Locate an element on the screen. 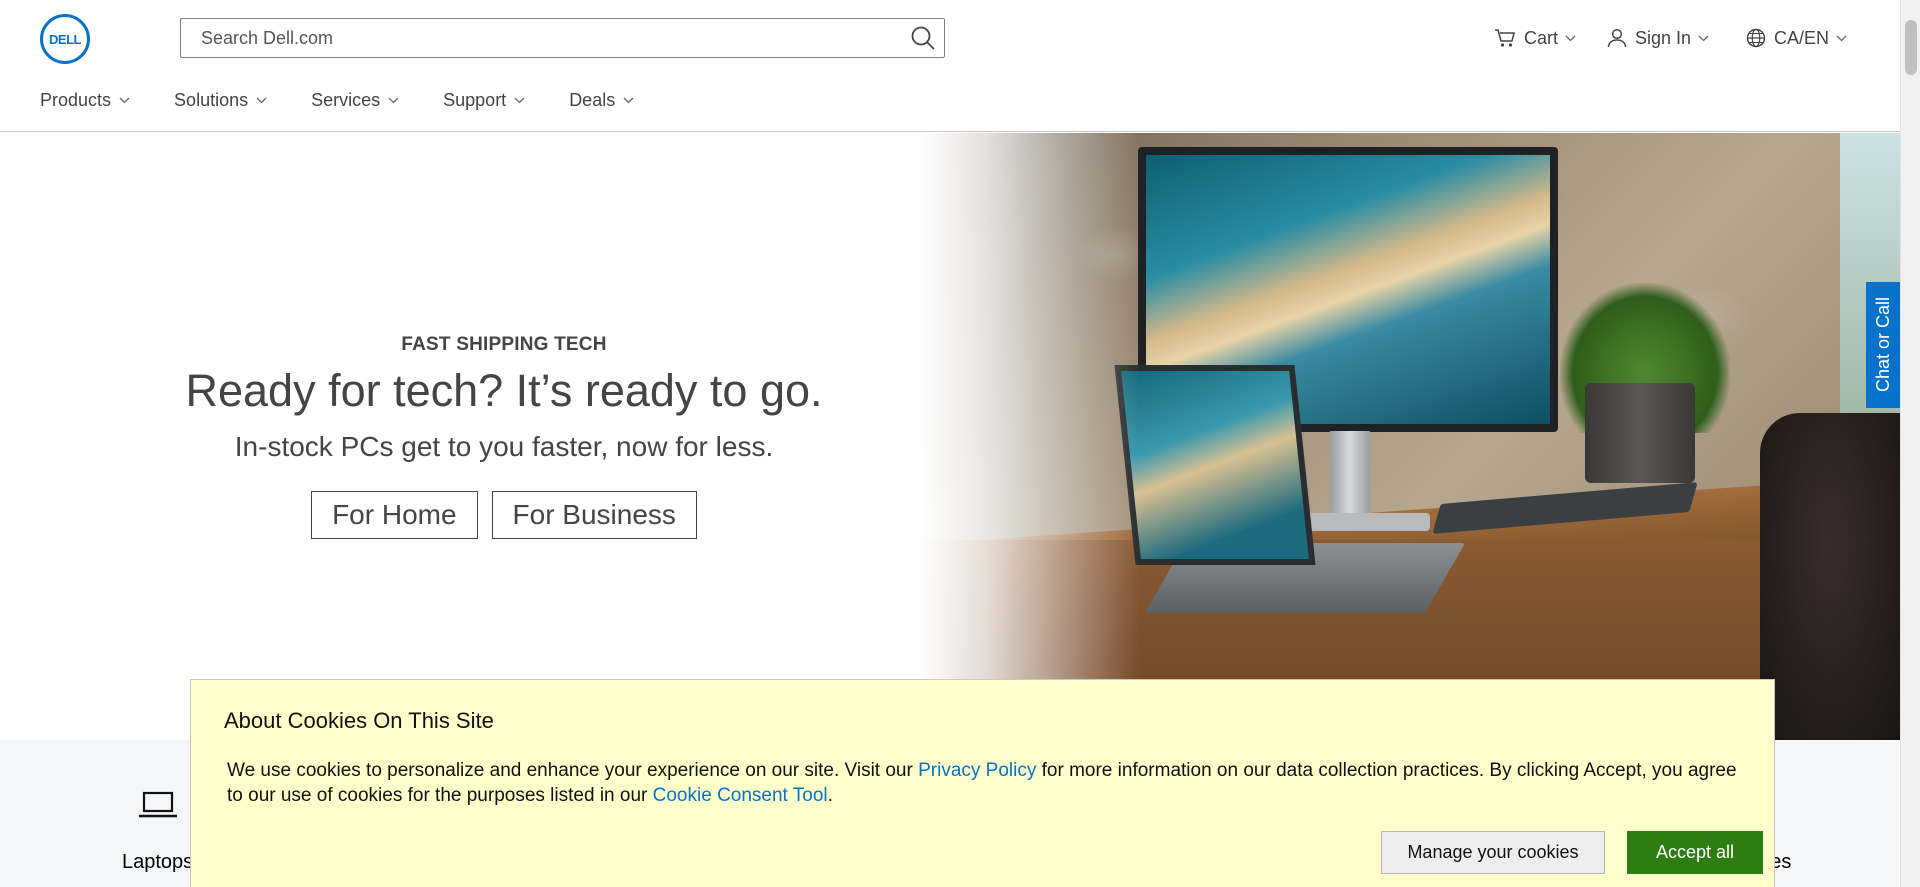  nav-item-label: Services is located at coordinates (346, 99).